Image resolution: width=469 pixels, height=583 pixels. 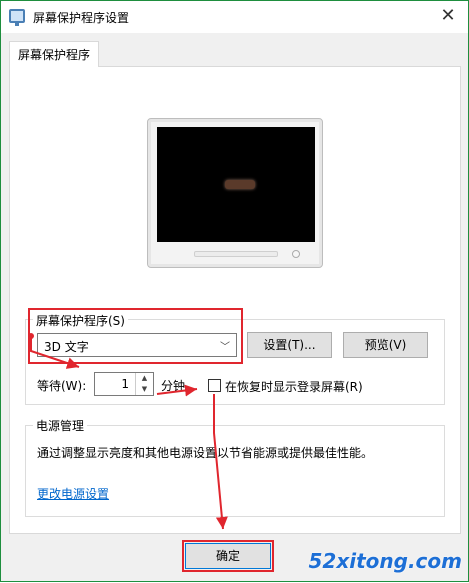 What do you see at coordinates (220, 462) in the screenshot?
I see `annotation-arrow-to-ok` at bounding box center [220, 462].